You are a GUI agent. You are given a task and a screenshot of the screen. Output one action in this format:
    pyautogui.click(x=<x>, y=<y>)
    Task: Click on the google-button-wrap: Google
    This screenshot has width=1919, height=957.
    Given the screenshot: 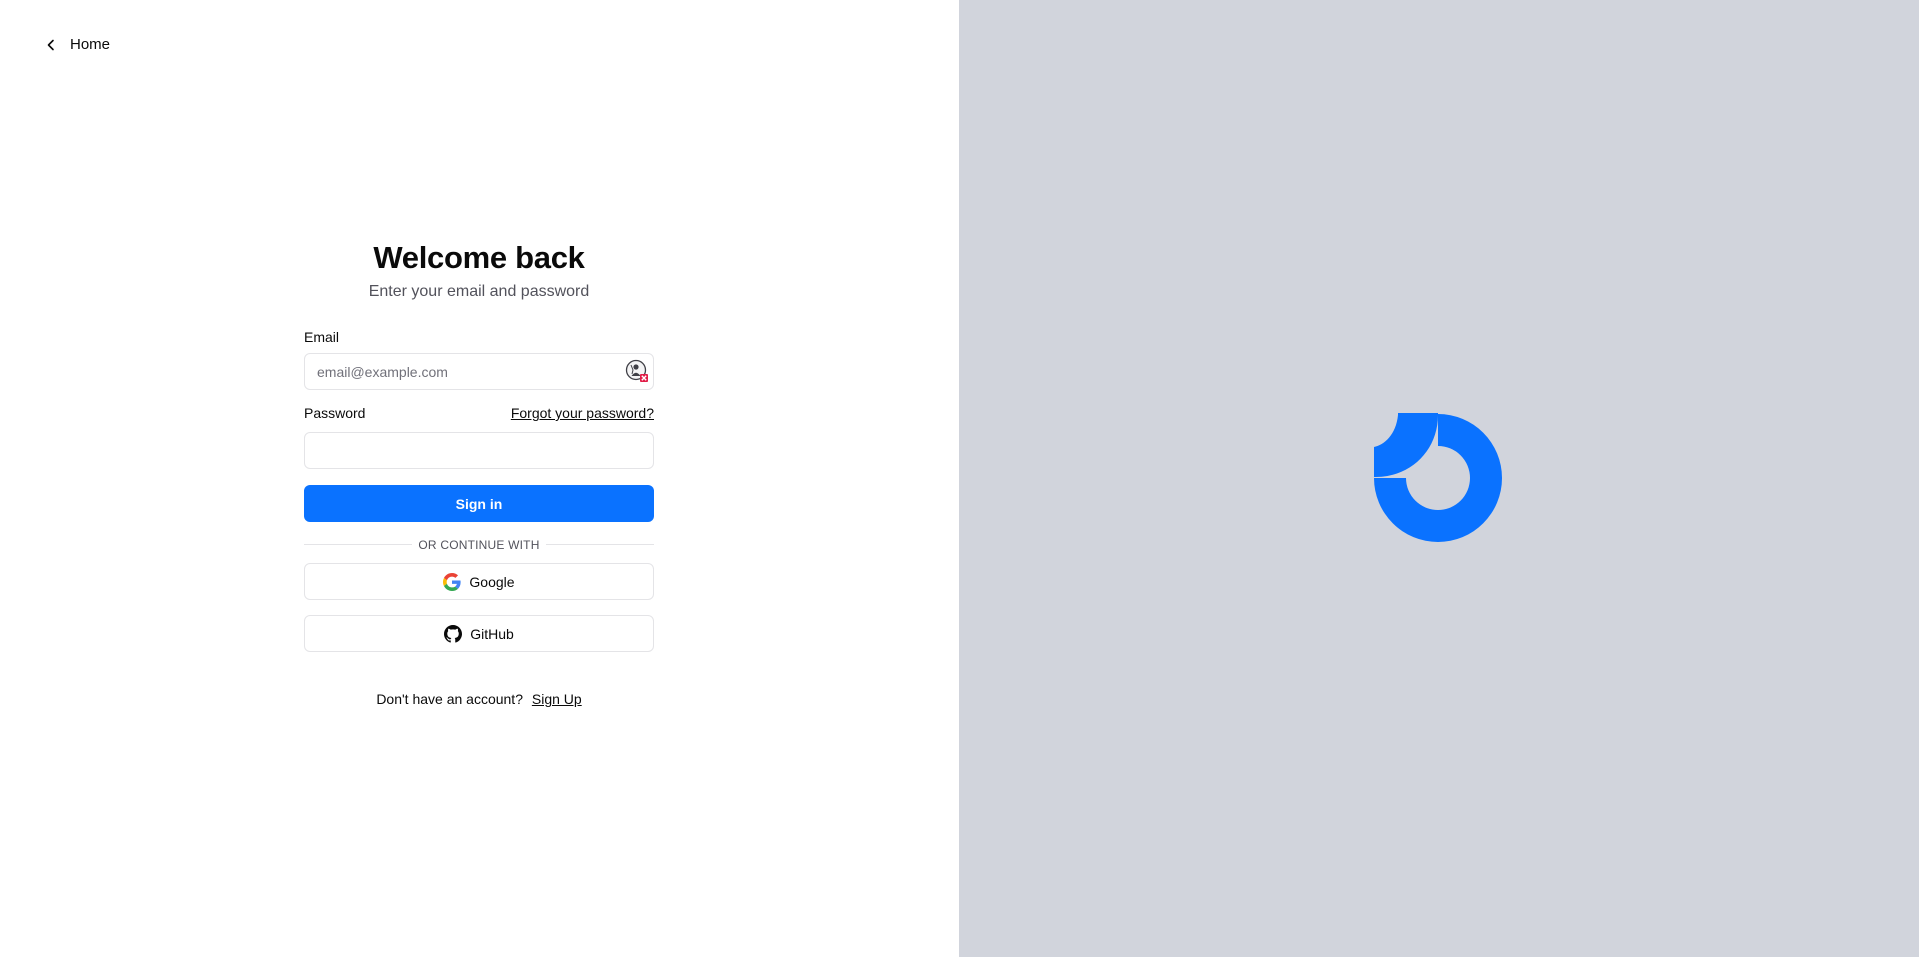 What is the action you would take?
    pyautogui.click(x=479, y=581)
    